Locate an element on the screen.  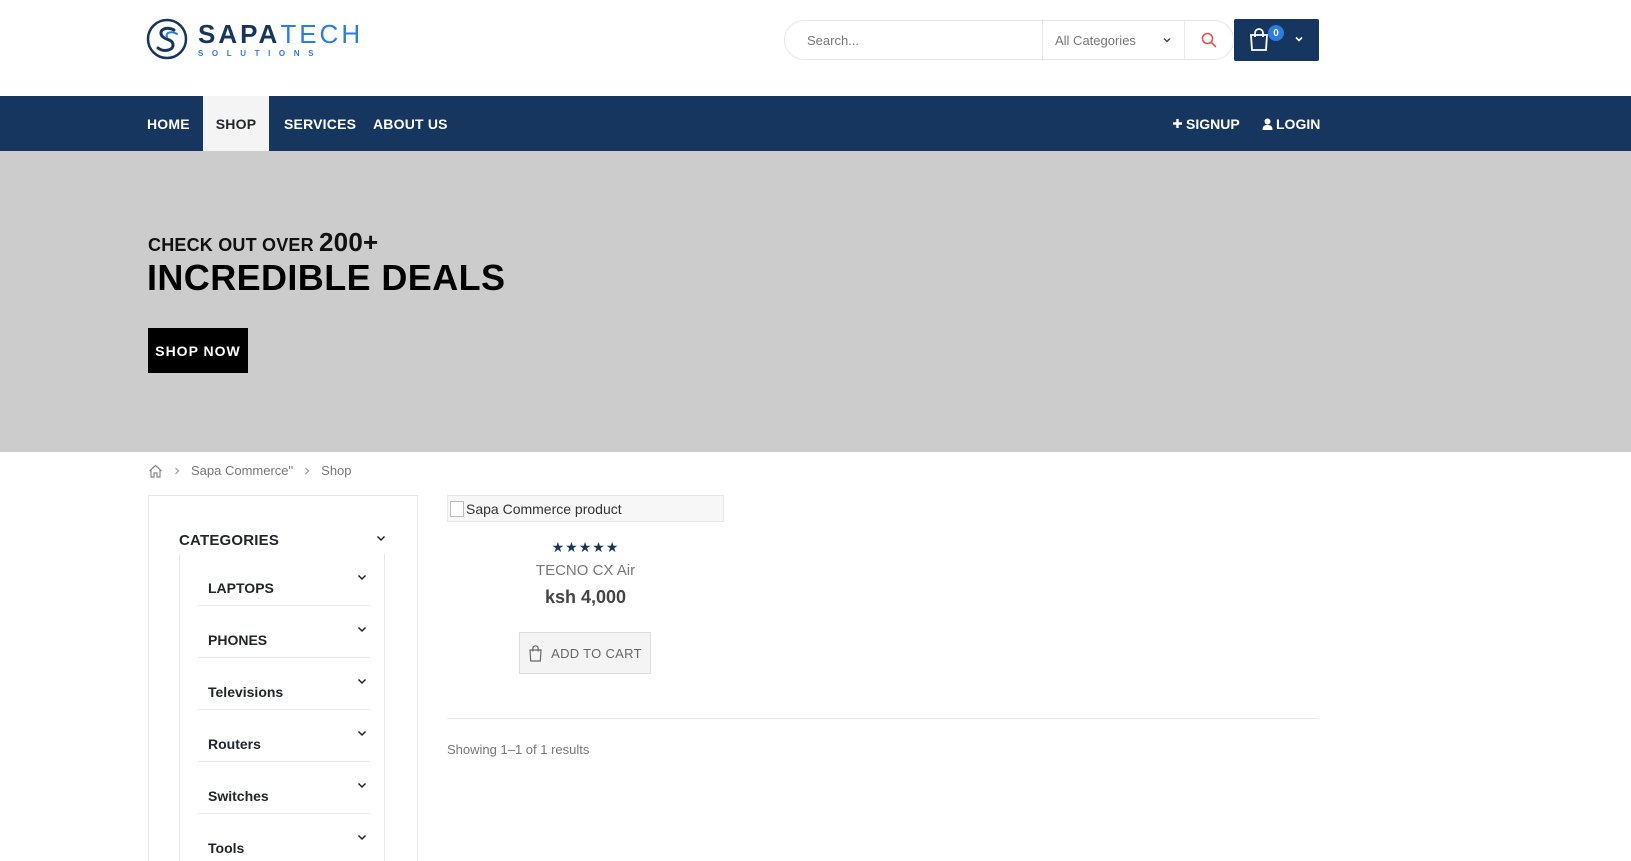
product-name: TECNO CX Air is located at coordinates (585, 570).